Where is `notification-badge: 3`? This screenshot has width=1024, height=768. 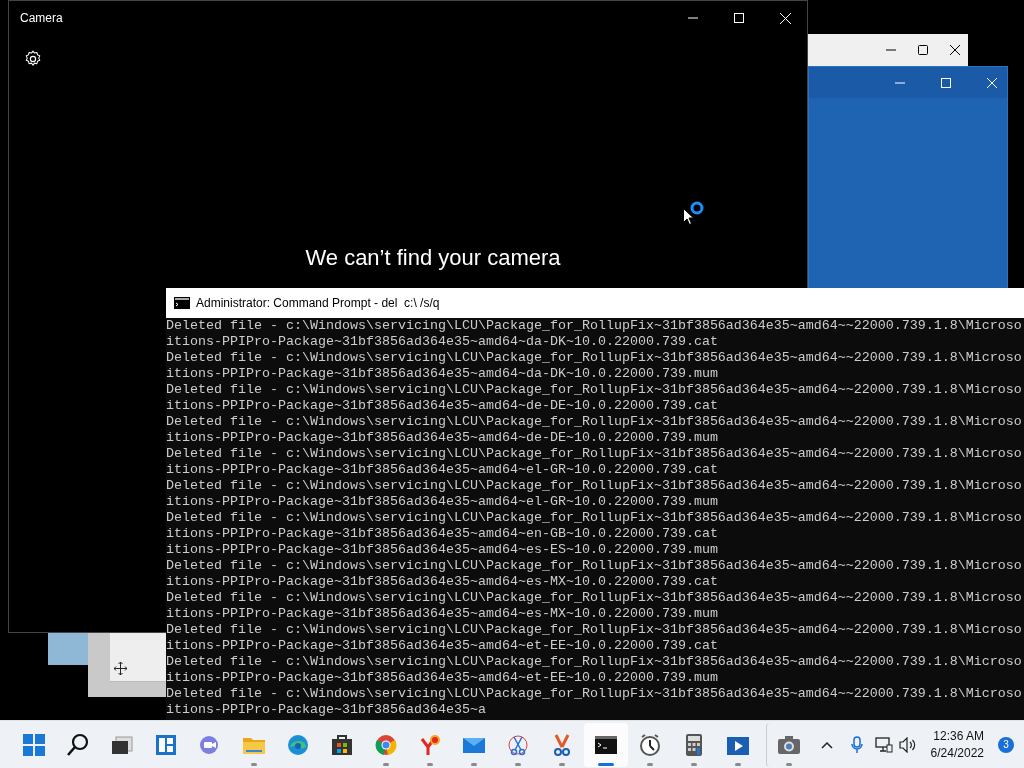 notification-badge: 3 is located at coordinates (1006, 744).